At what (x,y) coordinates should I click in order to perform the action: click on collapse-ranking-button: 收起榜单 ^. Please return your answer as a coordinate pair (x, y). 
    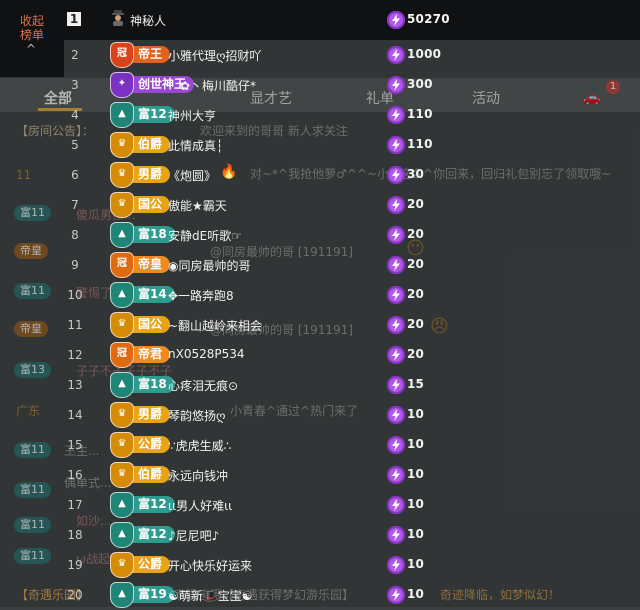
    Looking at the image, I should click on (32, 38).